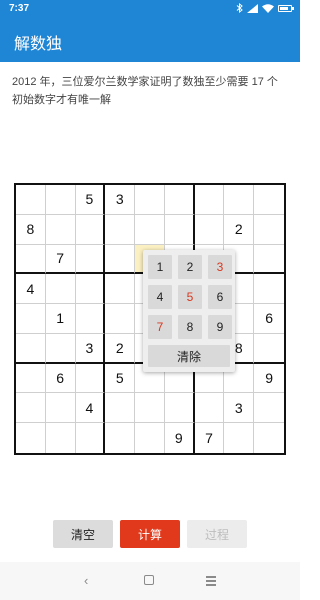 The width and height of the screenshot is (320, 600). Describe the element at coordinates (252, 8) in the screenshot. I see `signal-icon` at that location.